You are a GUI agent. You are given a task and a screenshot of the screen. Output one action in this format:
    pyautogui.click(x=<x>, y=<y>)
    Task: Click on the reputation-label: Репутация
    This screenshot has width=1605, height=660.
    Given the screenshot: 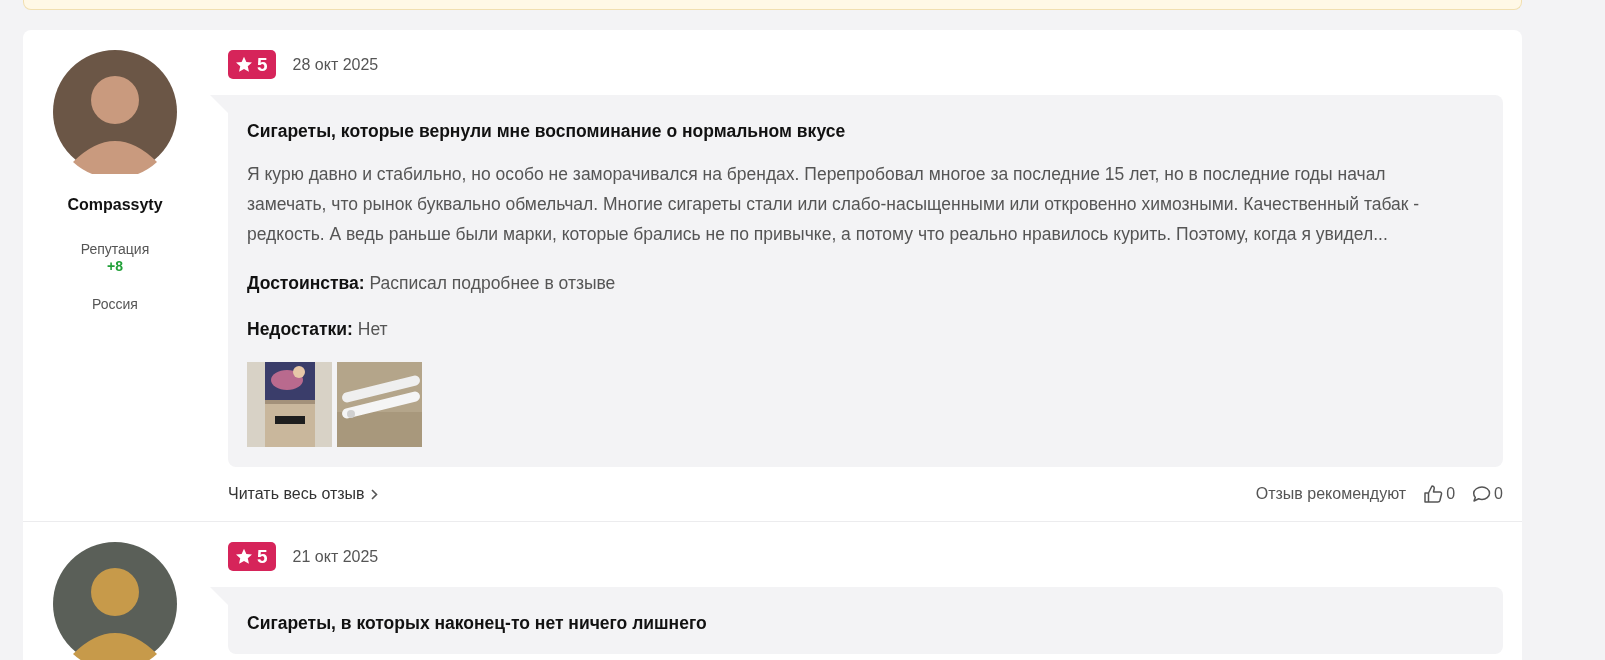 What is the action you would take?
    pyautogui.click(x=115, y=249)
    